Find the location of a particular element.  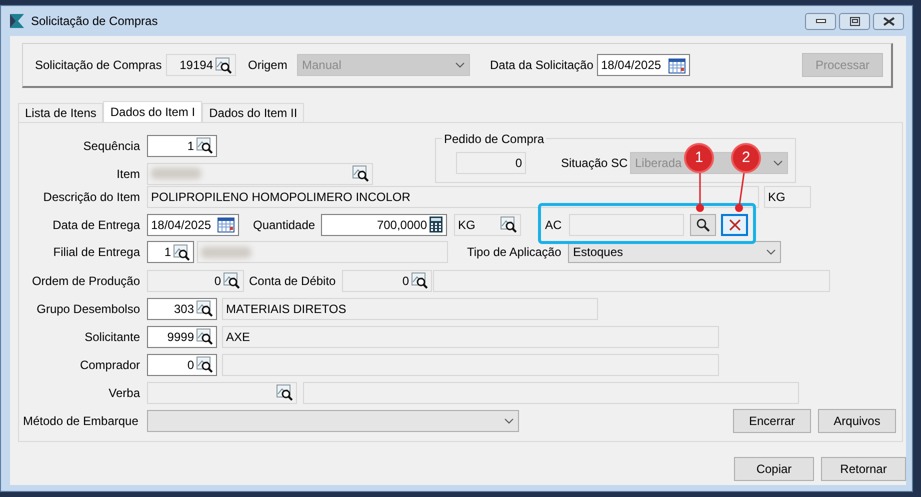

minimize-button is located at coordinates (820, 21).